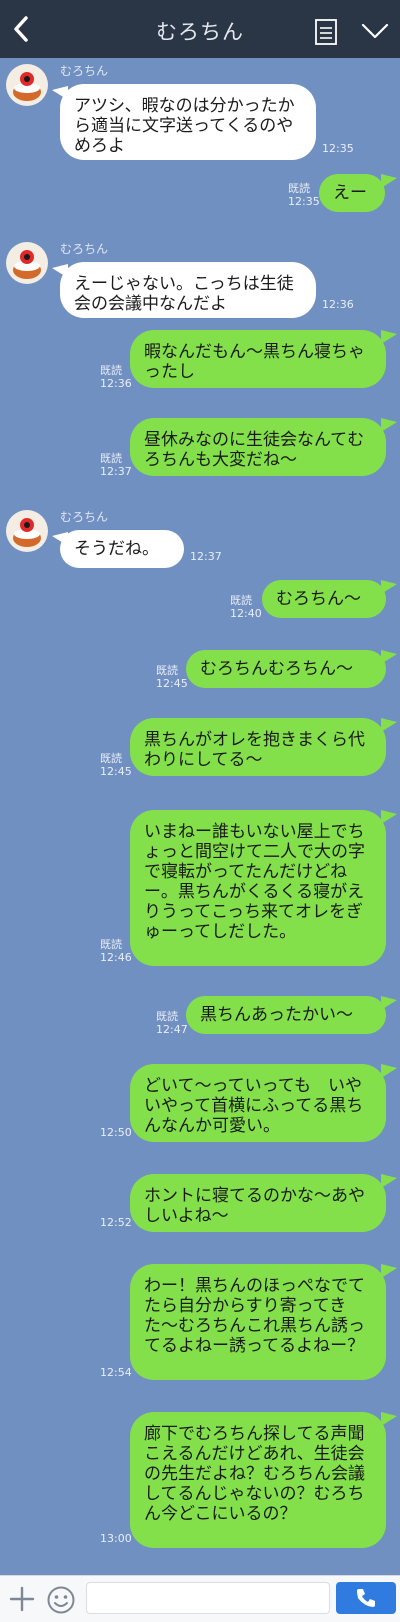 The image size is (400, 1622). I want to click on message-bubble: そうだね。, so click(122, 549).